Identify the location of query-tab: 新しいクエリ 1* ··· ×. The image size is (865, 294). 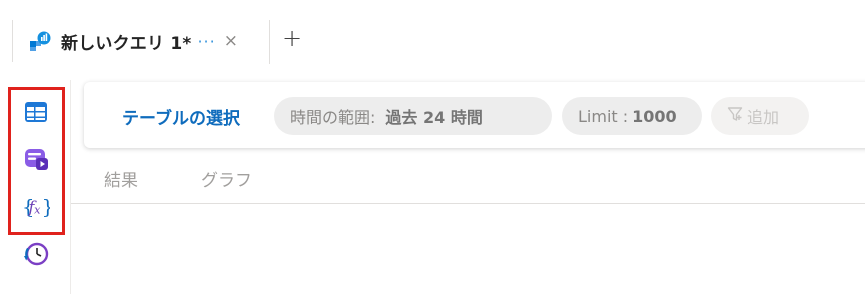
(125, 41).